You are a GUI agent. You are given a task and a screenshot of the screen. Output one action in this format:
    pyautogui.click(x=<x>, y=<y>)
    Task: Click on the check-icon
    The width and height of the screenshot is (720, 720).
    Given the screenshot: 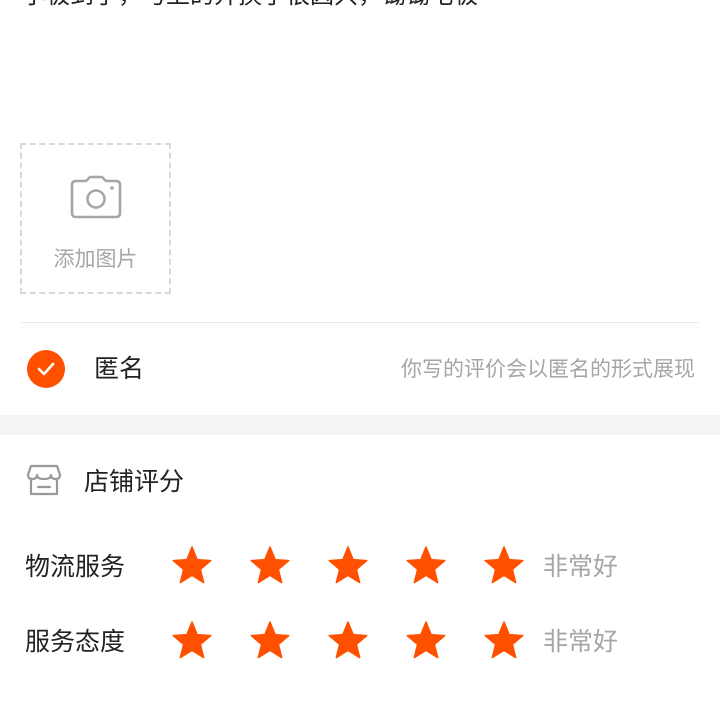 What is the action you would take?
    pyautogui.click(x=46, y=369)
    